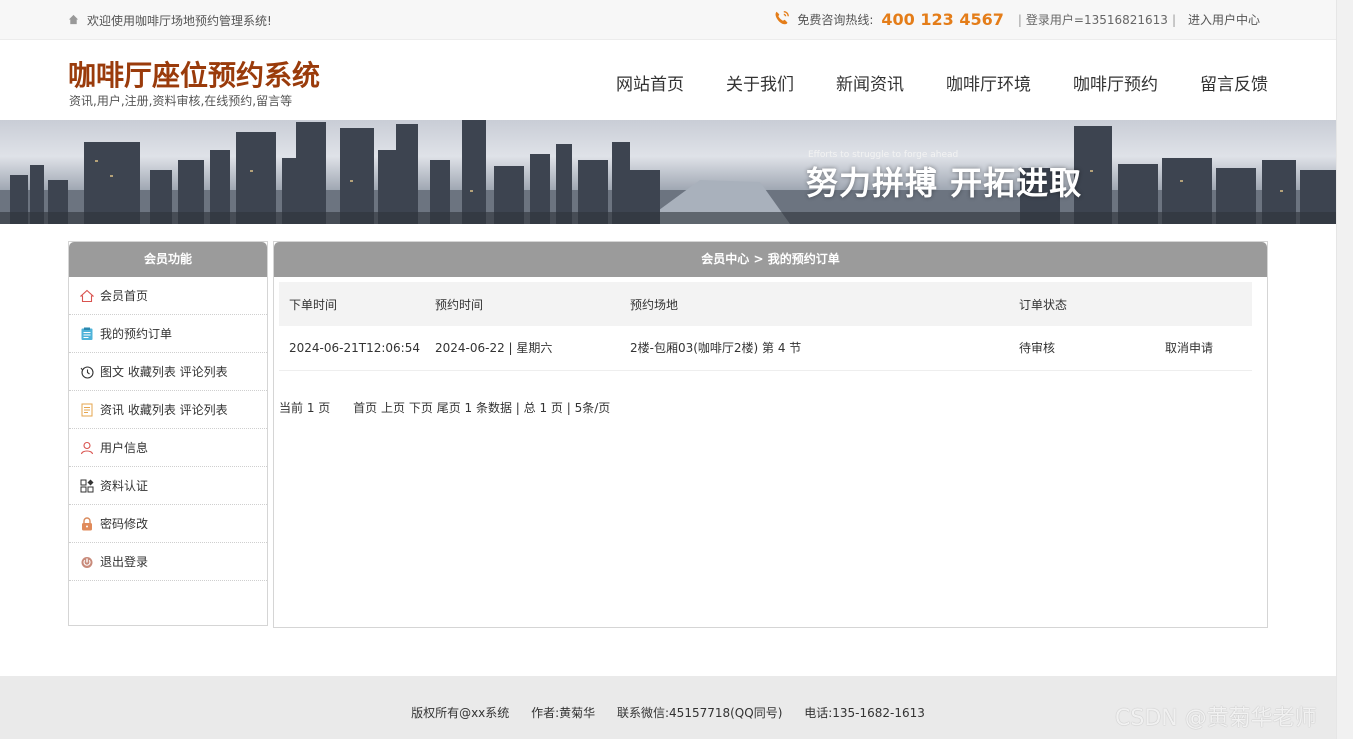 The image size is (1353, 739). Describe the element at coordinates (194, 74) in the screenshot. I see `site-title: 咖啡厅座位预约系统` at that location.